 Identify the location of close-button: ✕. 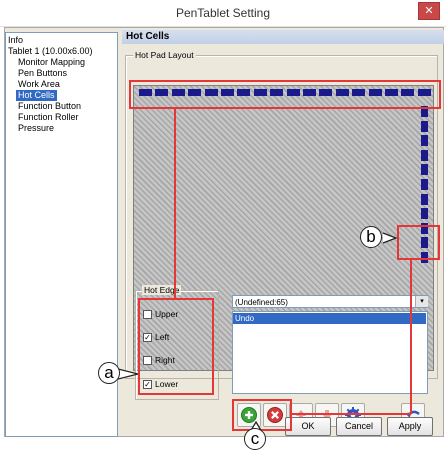
(429, 11).